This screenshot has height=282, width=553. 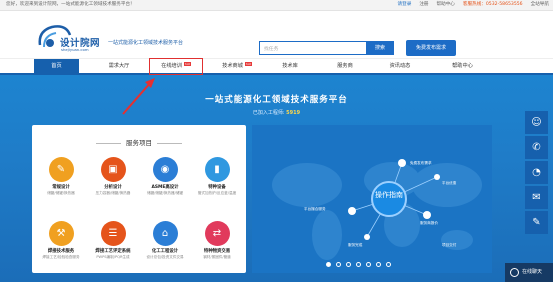 I want to click on post-demand-button: 免费发布需求, so click(x=431, y=48).